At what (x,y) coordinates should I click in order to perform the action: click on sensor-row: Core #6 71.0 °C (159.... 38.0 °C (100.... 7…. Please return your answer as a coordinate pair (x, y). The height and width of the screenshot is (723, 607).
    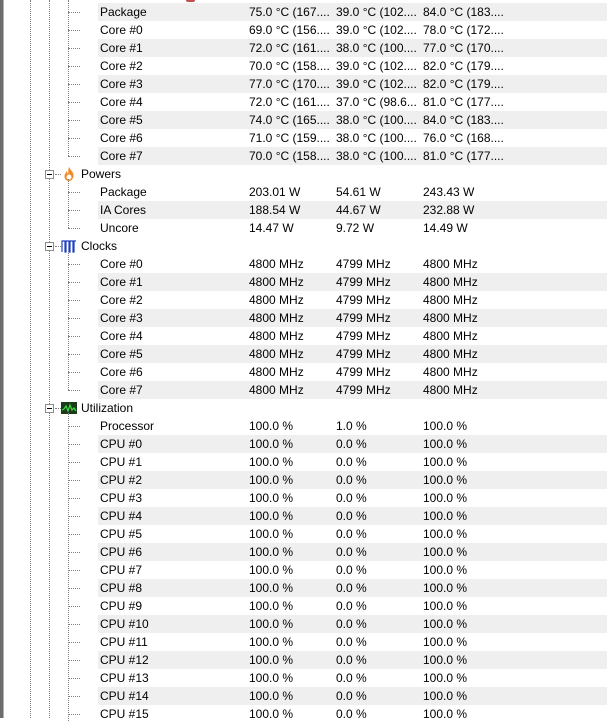
    Looking at the image, I should click on (303, 138).